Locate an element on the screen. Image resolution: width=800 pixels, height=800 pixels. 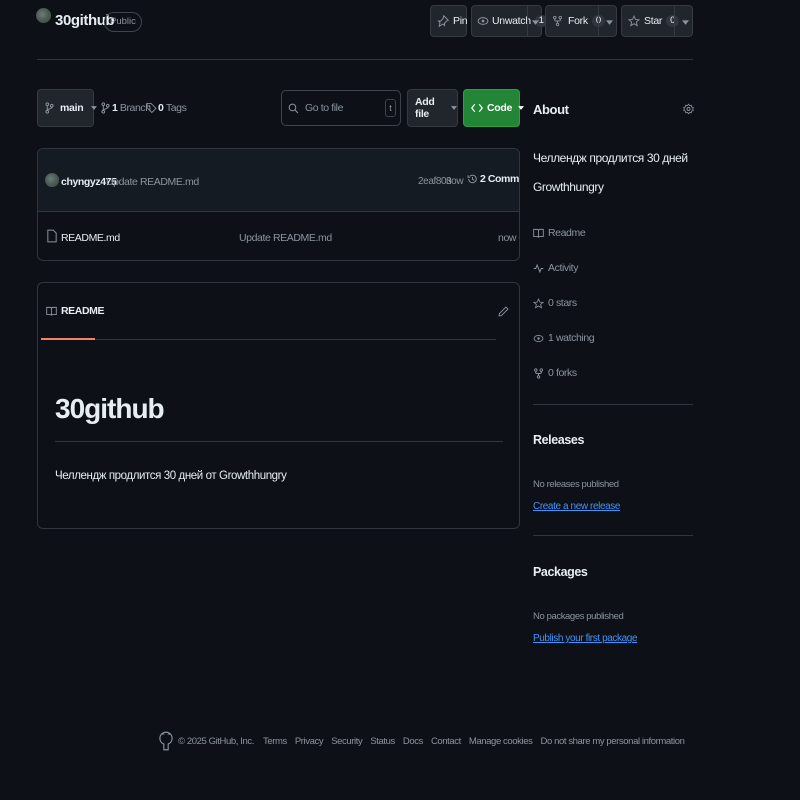
about-title: About is located at coordinates (551, 109).